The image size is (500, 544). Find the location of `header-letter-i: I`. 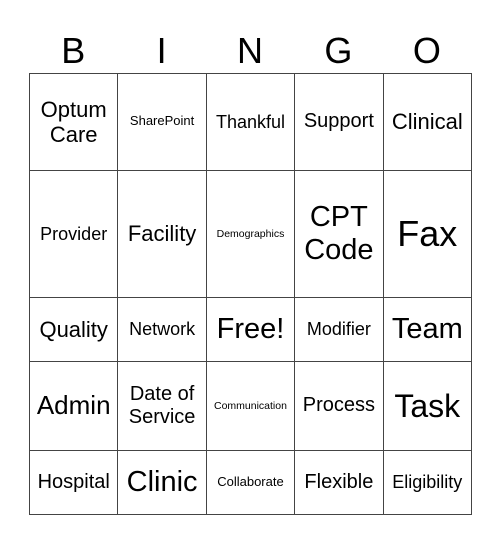

header-letter-i: I is located at coordinates (161, 50).